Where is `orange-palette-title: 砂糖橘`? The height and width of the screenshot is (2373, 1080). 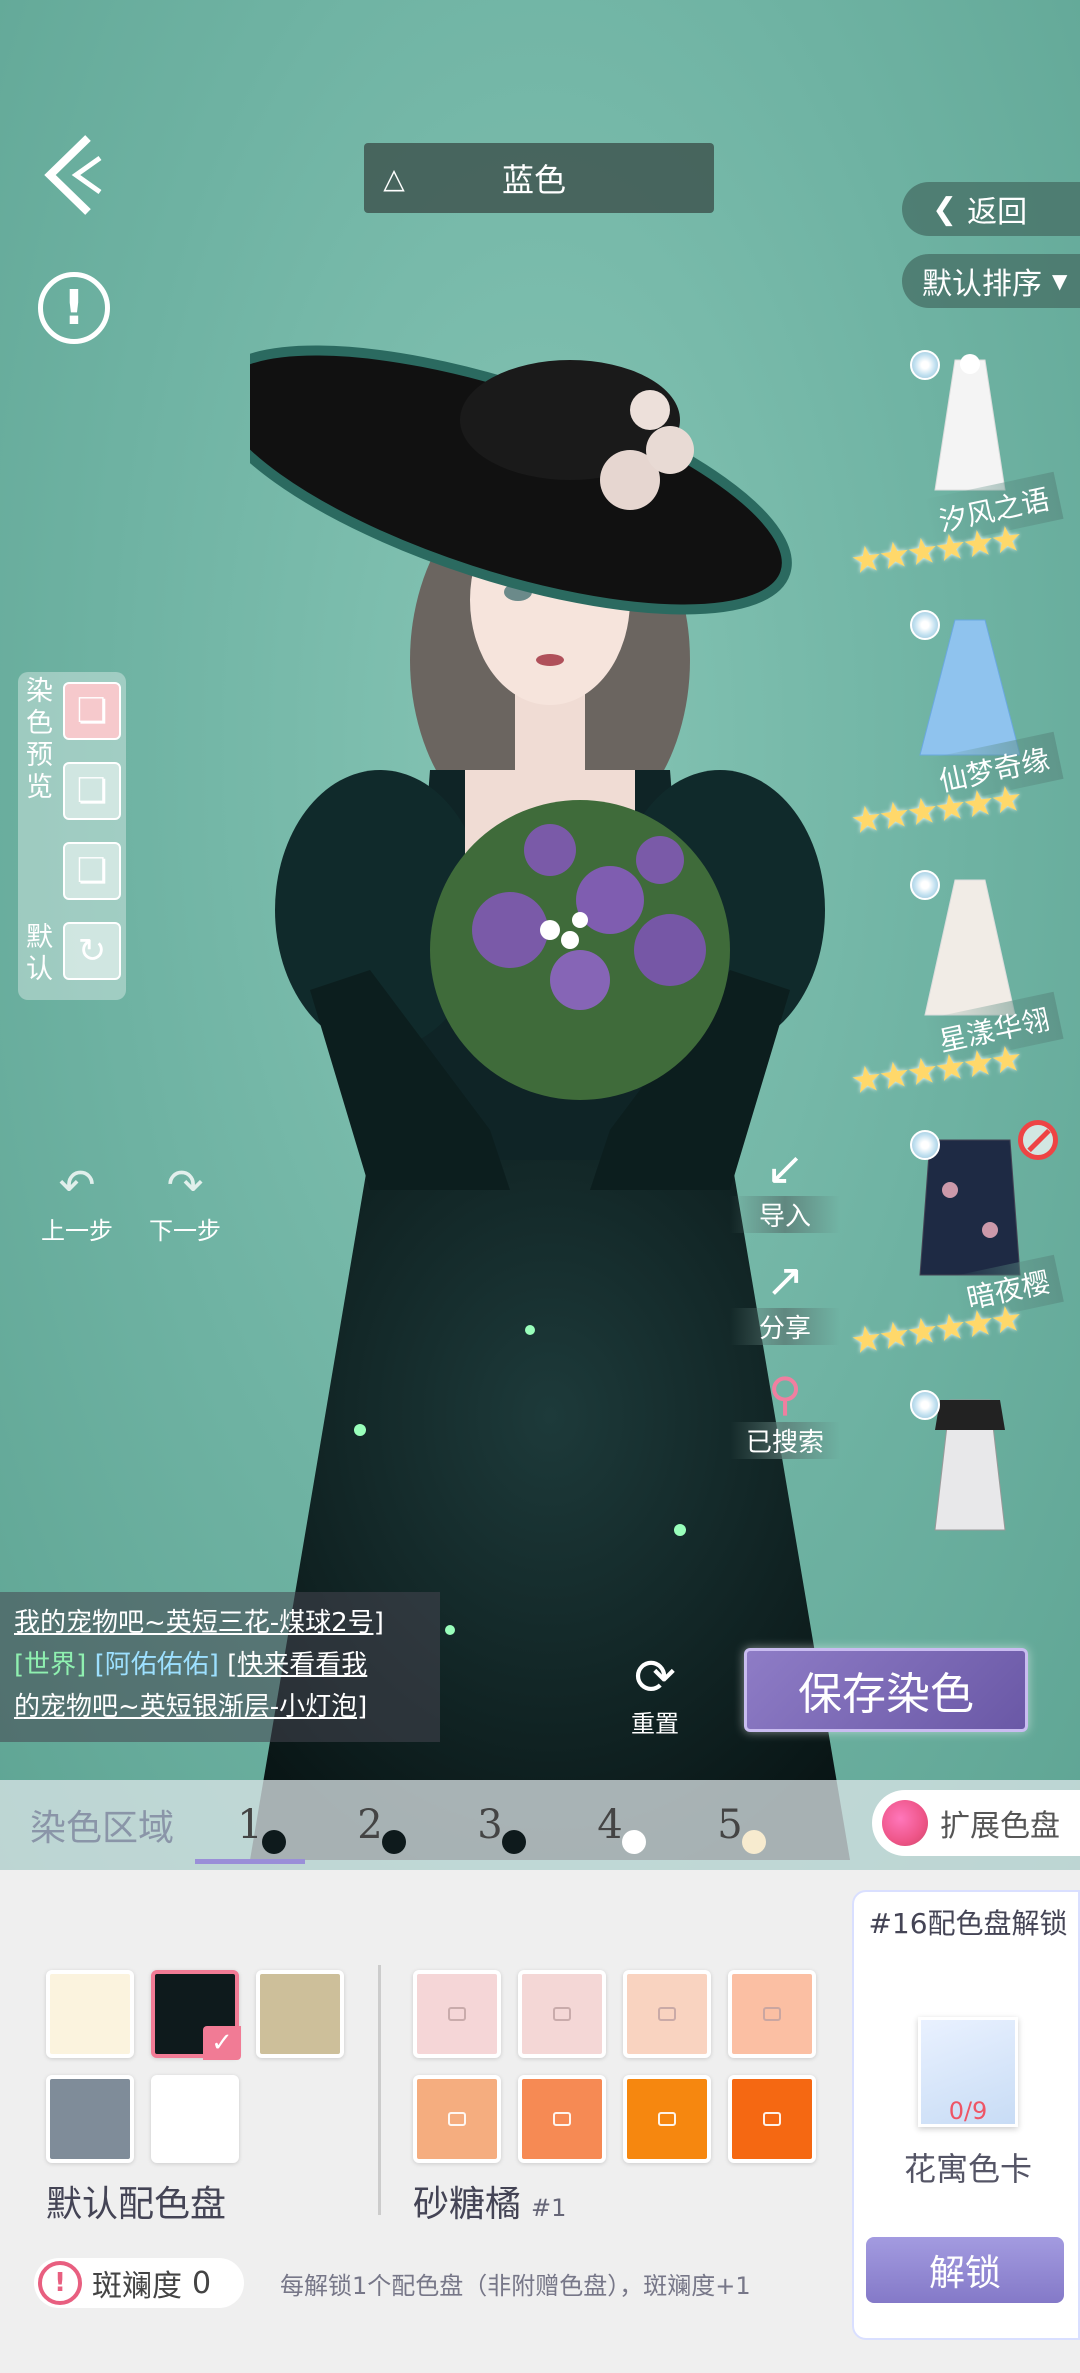
orange-palette-title: 砂糖橘 is located at coordinates (467, 2204).